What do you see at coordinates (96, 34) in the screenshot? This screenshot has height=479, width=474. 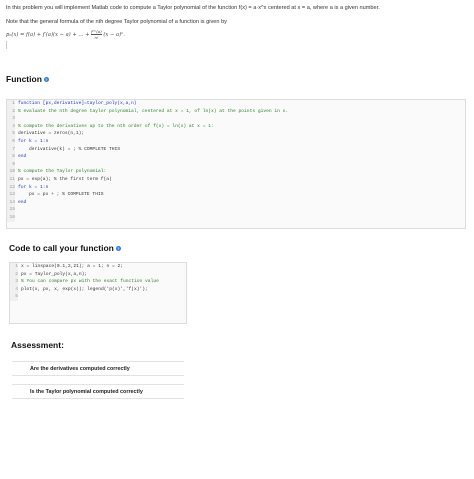 I see `formula-fraction: f⁽ⁿ⁾(a) n!` at bounding box center [96, 34].